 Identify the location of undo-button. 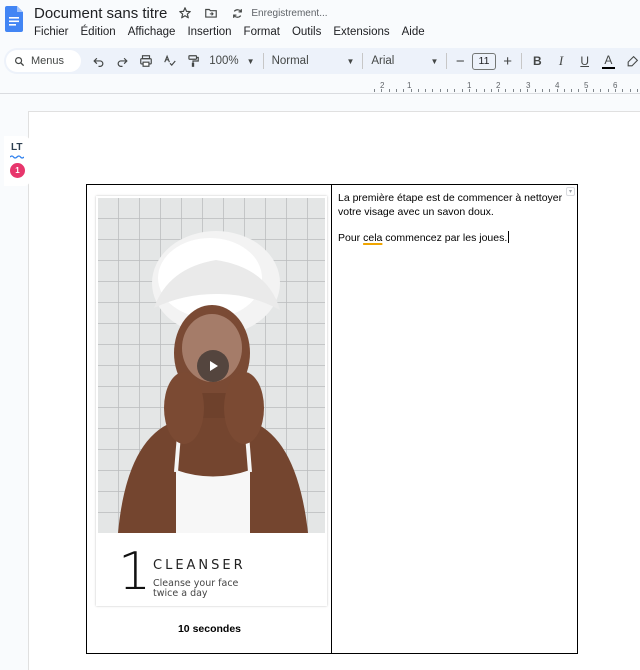
(99, 61).